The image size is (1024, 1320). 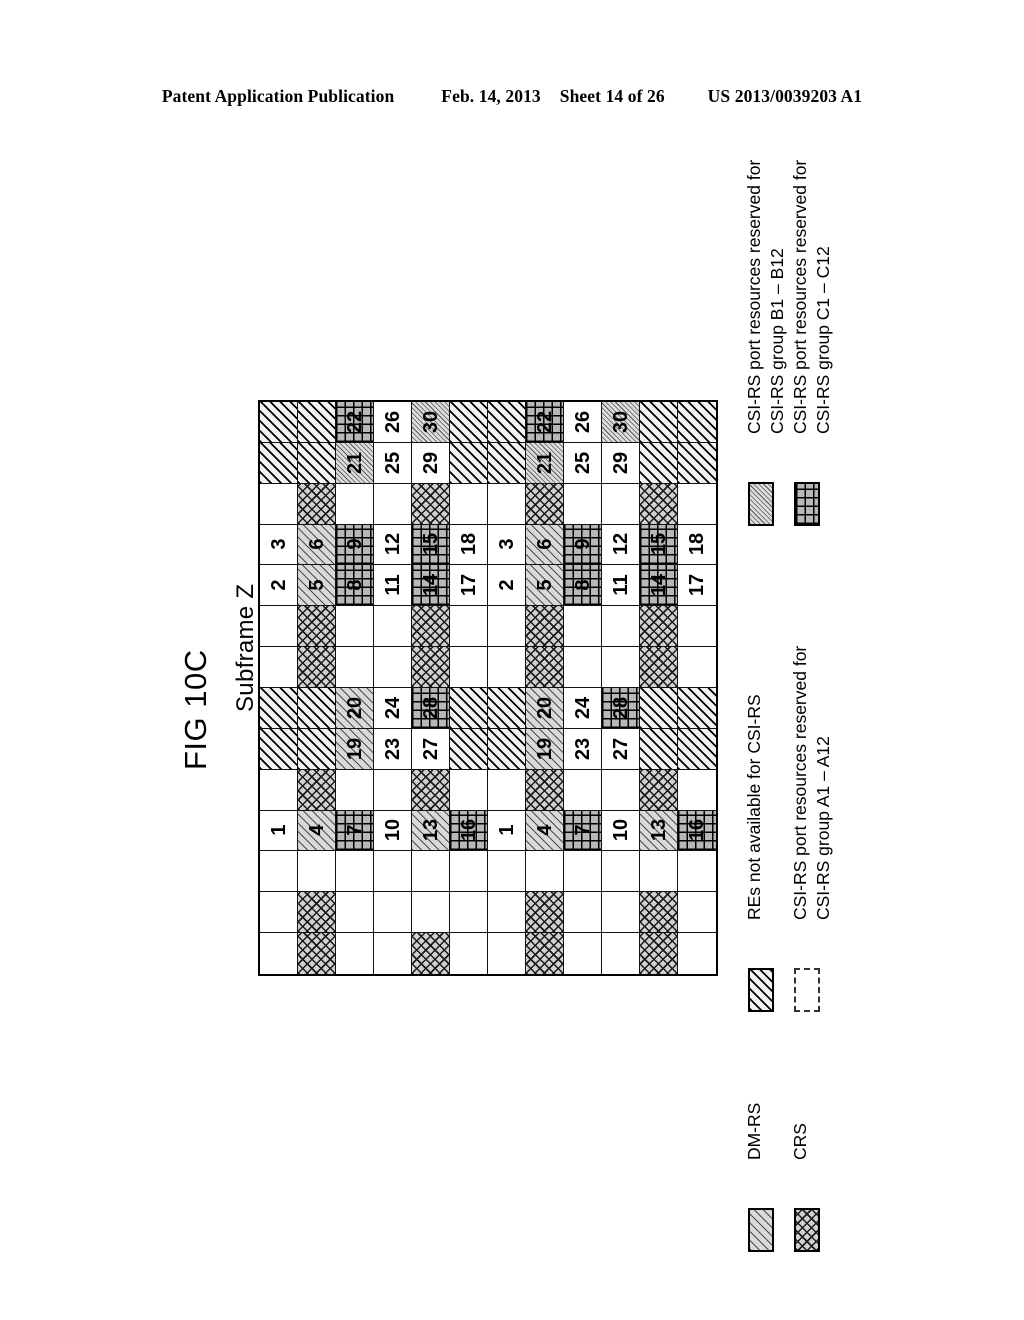 What do you see at coordinates (621, 790) in the screenshot?
I see `grid-cell-r9-c9` at bounding box center [621, 790].